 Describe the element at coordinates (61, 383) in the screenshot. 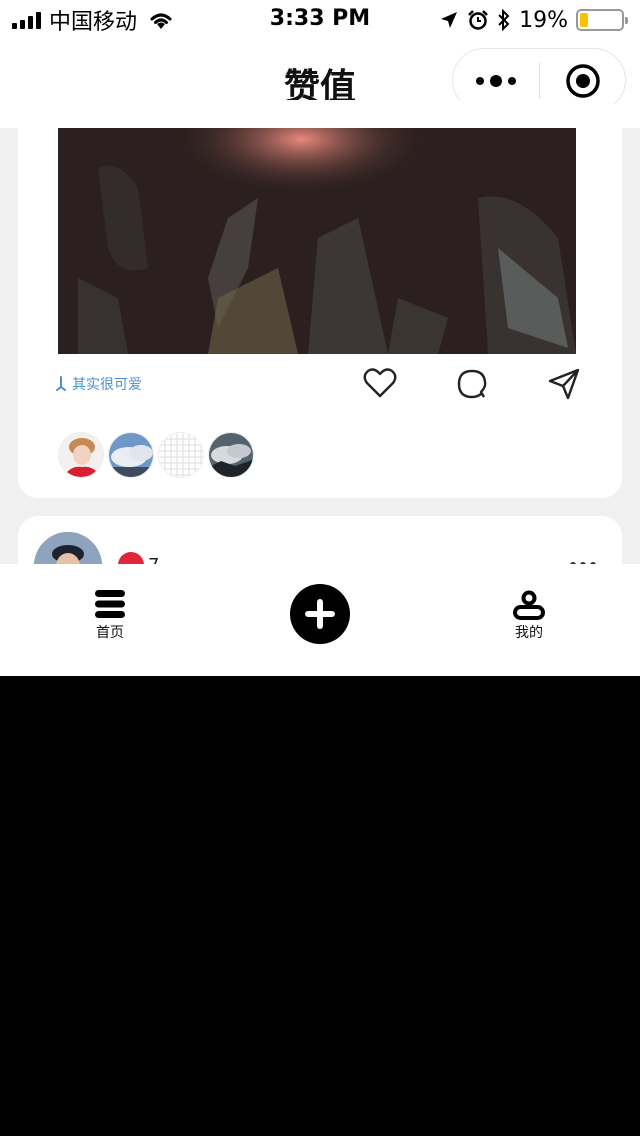

I see `tag-icon` at that location.